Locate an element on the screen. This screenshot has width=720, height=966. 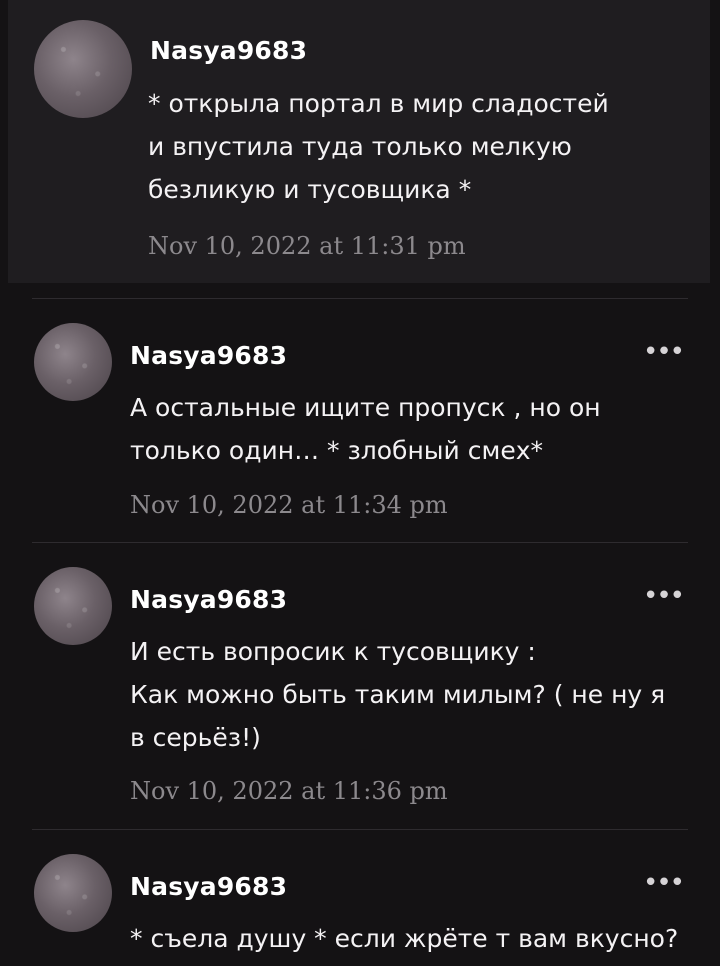
comment-text: * съела душу * если жрёте т вам вкусно? is located at coordinates (404, 938).